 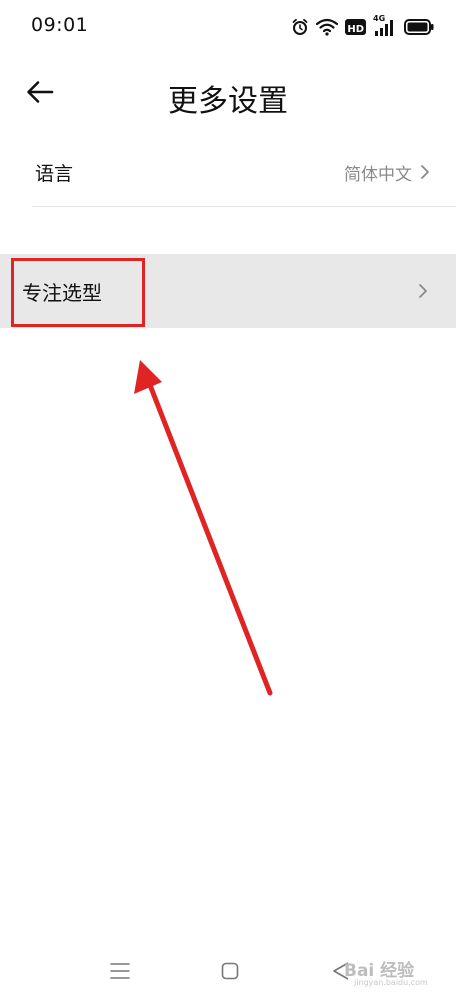 I want to click on battery-icon, so click(x=419, y=27).